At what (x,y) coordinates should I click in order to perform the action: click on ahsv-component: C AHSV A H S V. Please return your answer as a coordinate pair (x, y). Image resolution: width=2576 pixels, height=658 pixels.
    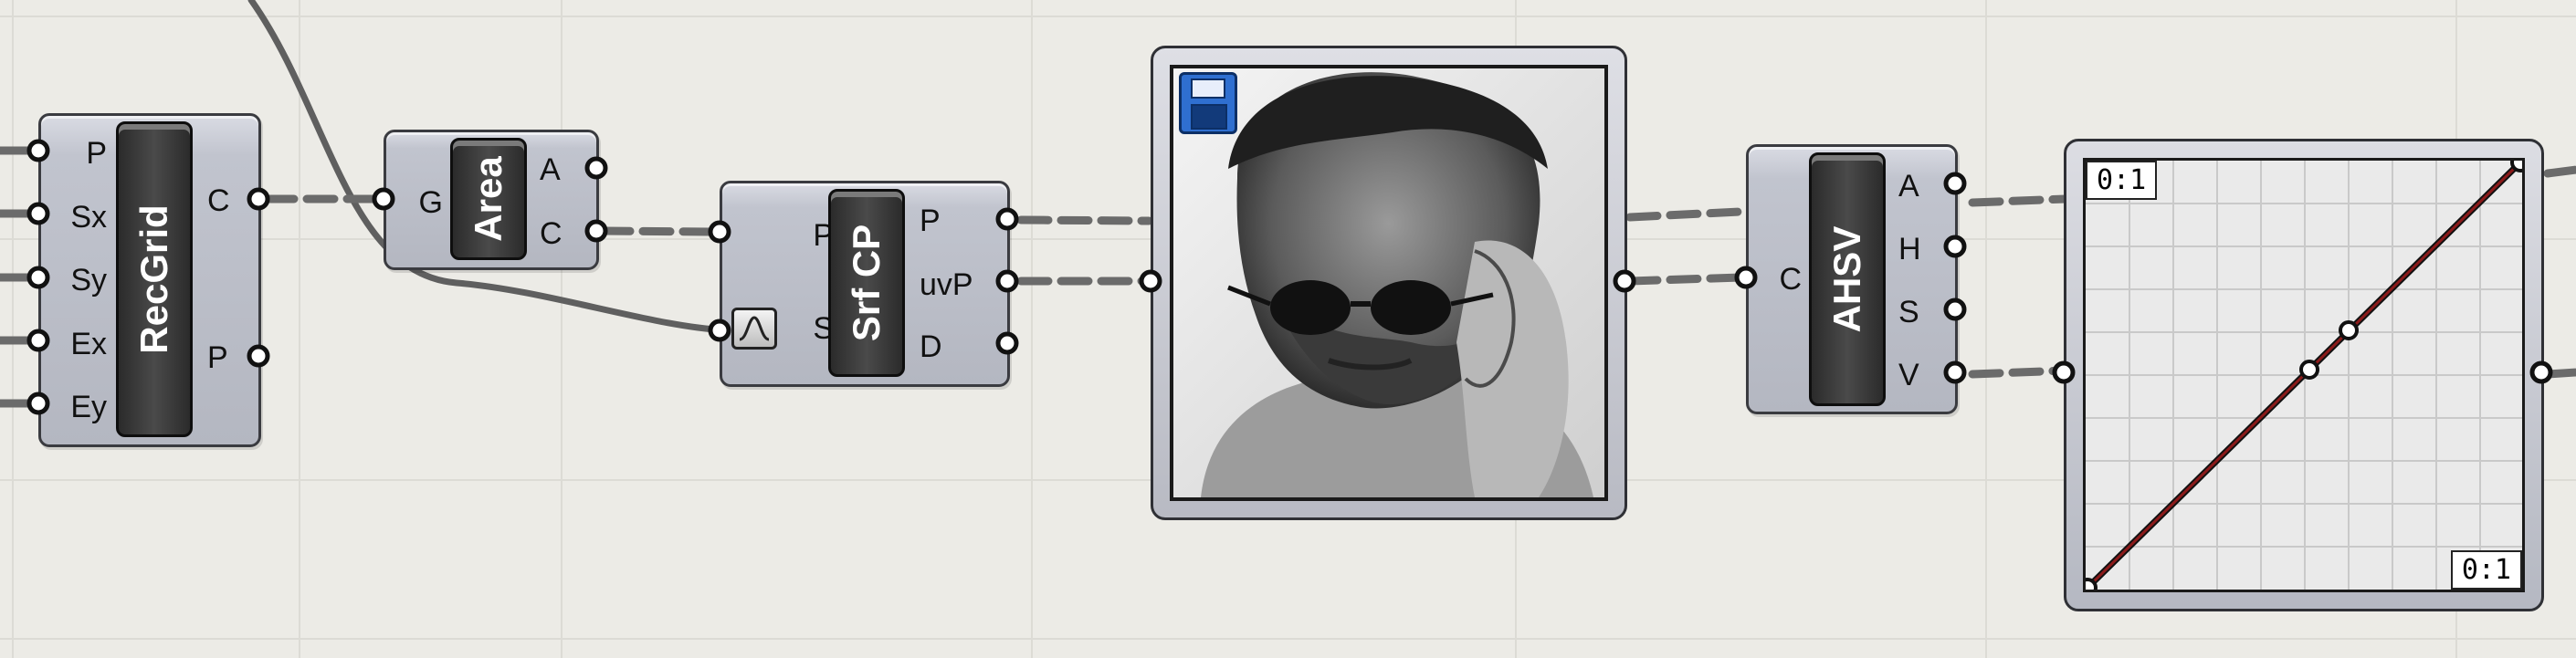
    Looking at the image, I should click on (1852, 279).